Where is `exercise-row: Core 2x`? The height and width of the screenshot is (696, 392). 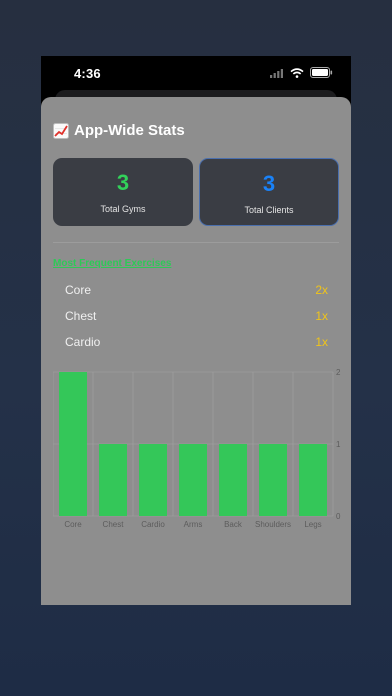
exercise-row: Core 2x is located at coordinates (196, 291).